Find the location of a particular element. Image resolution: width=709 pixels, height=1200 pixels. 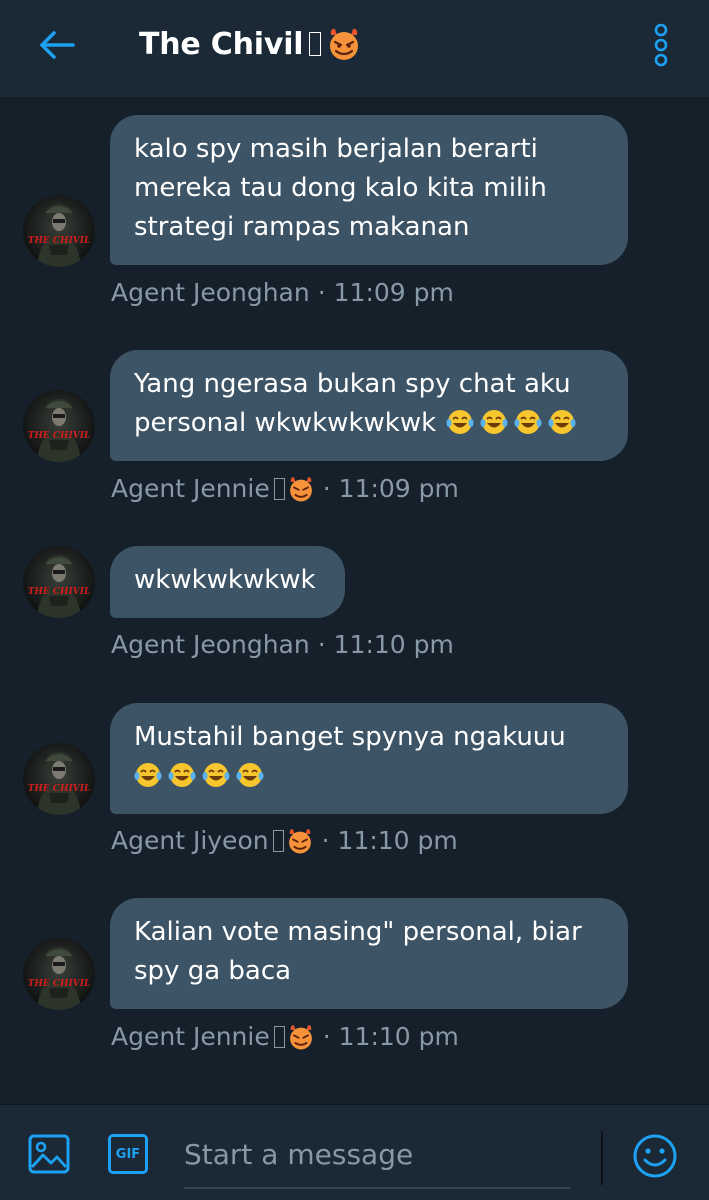

message-meta: Agent Jeonghan · 11:10 pm is located at coordinates (282, 644).